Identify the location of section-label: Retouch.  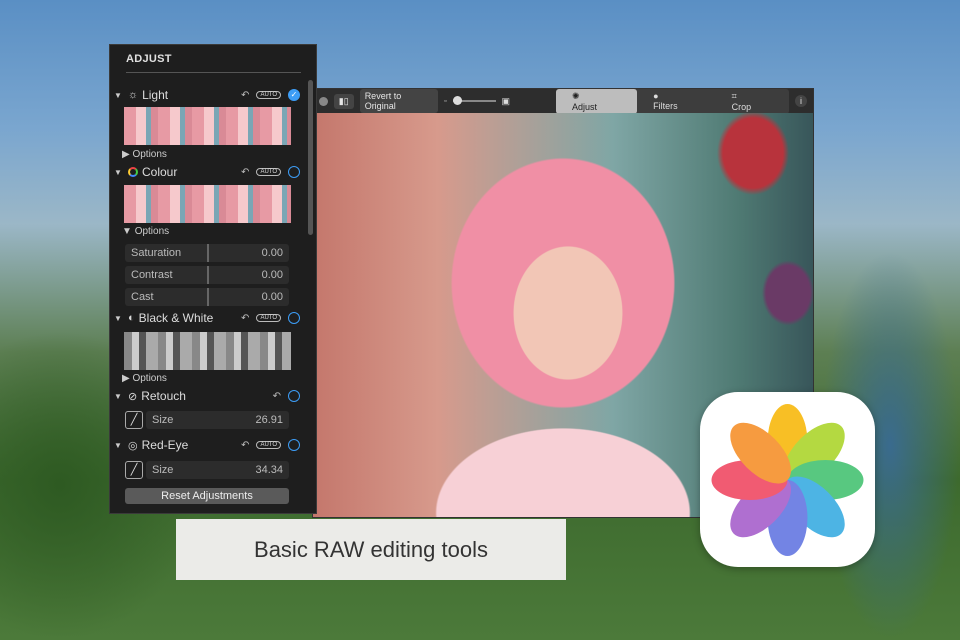
(163, 396).